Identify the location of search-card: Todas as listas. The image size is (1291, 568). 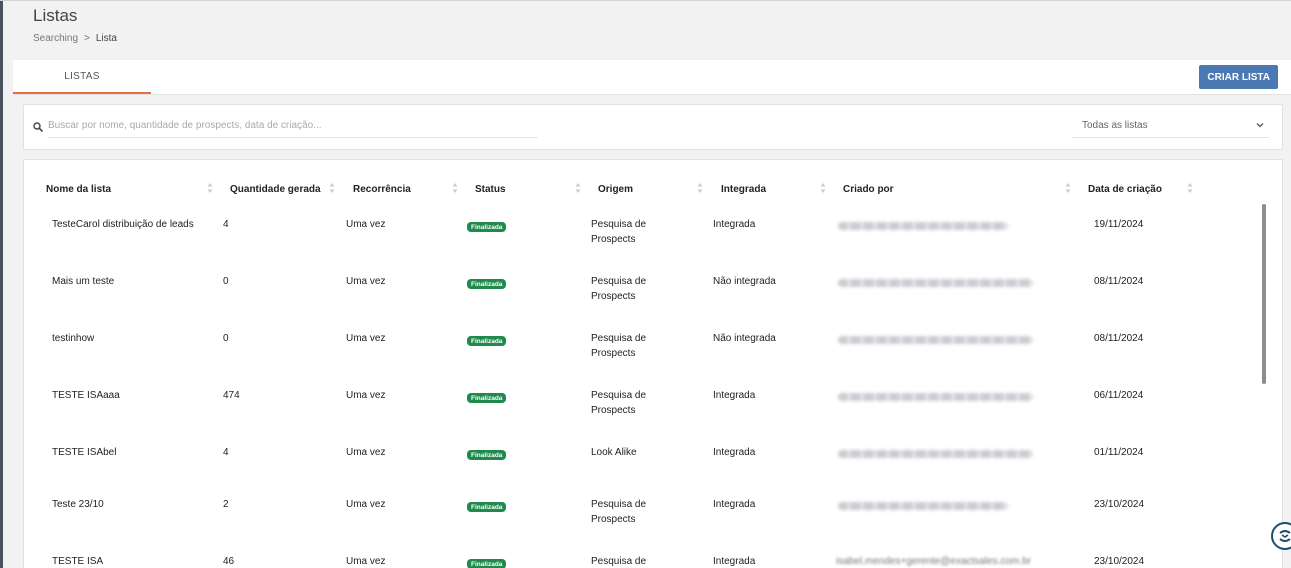
(653, 127).